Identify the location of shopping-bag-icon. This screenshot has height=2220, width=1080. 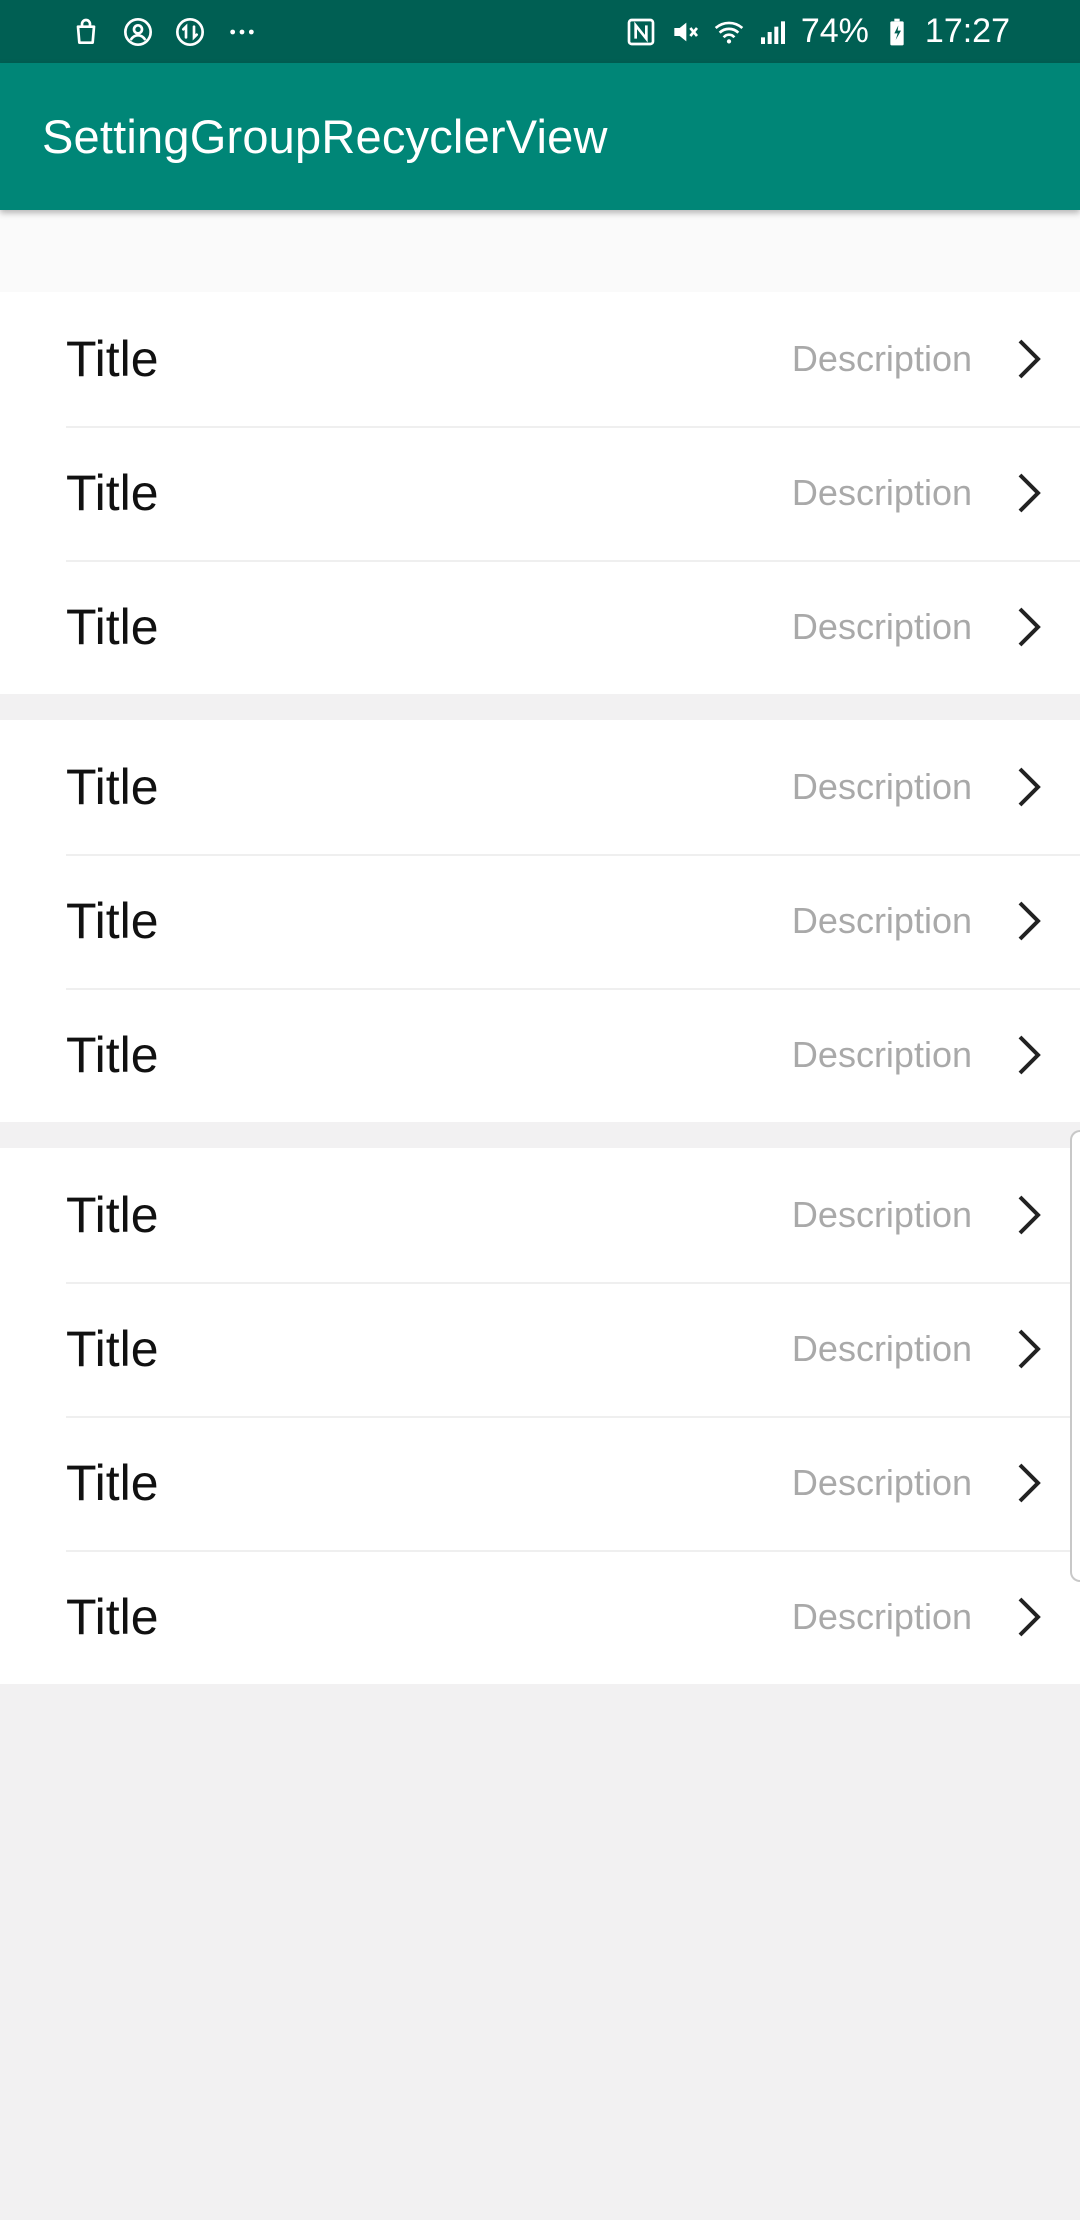
(86, 32).